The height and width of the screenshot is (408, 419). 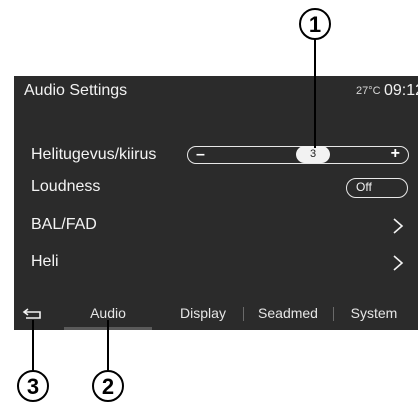 What do you see at coordinates (108, 386) in the screenshot?
I see `callout-2-number: 2` at bounding box center [108, 386].